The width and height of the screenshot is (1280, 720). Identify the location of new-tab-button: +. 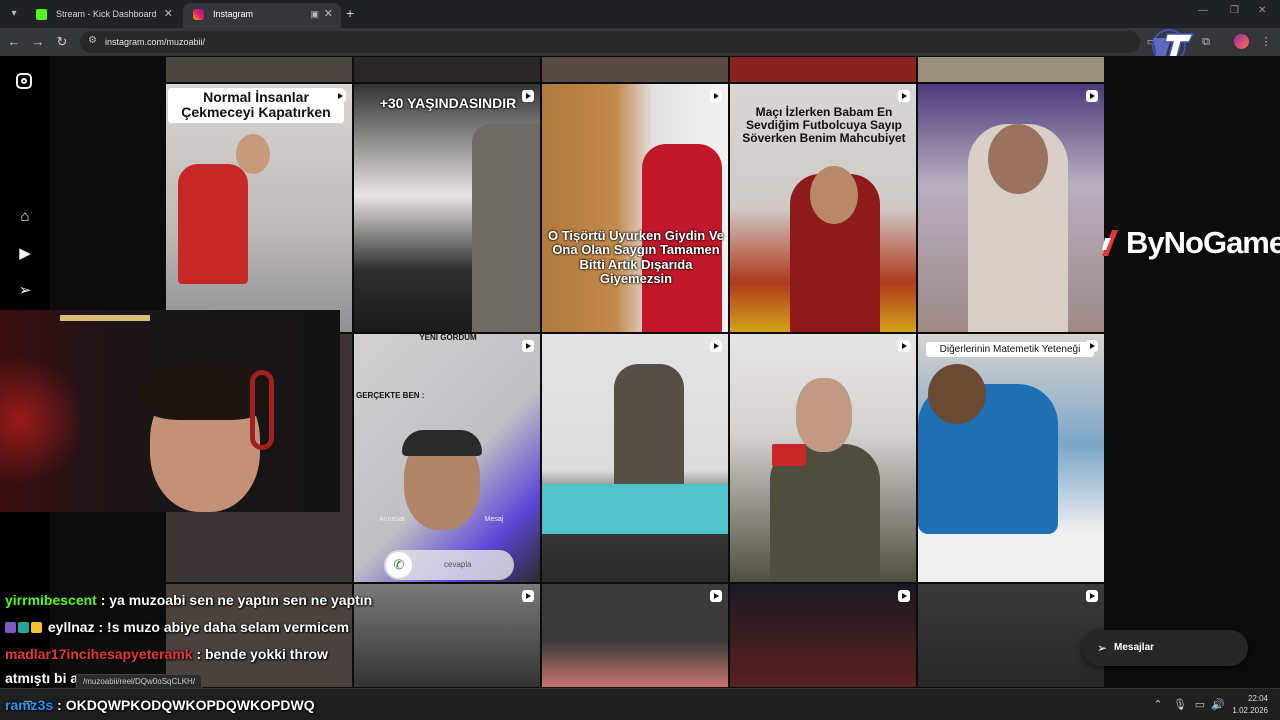
(350, 13).